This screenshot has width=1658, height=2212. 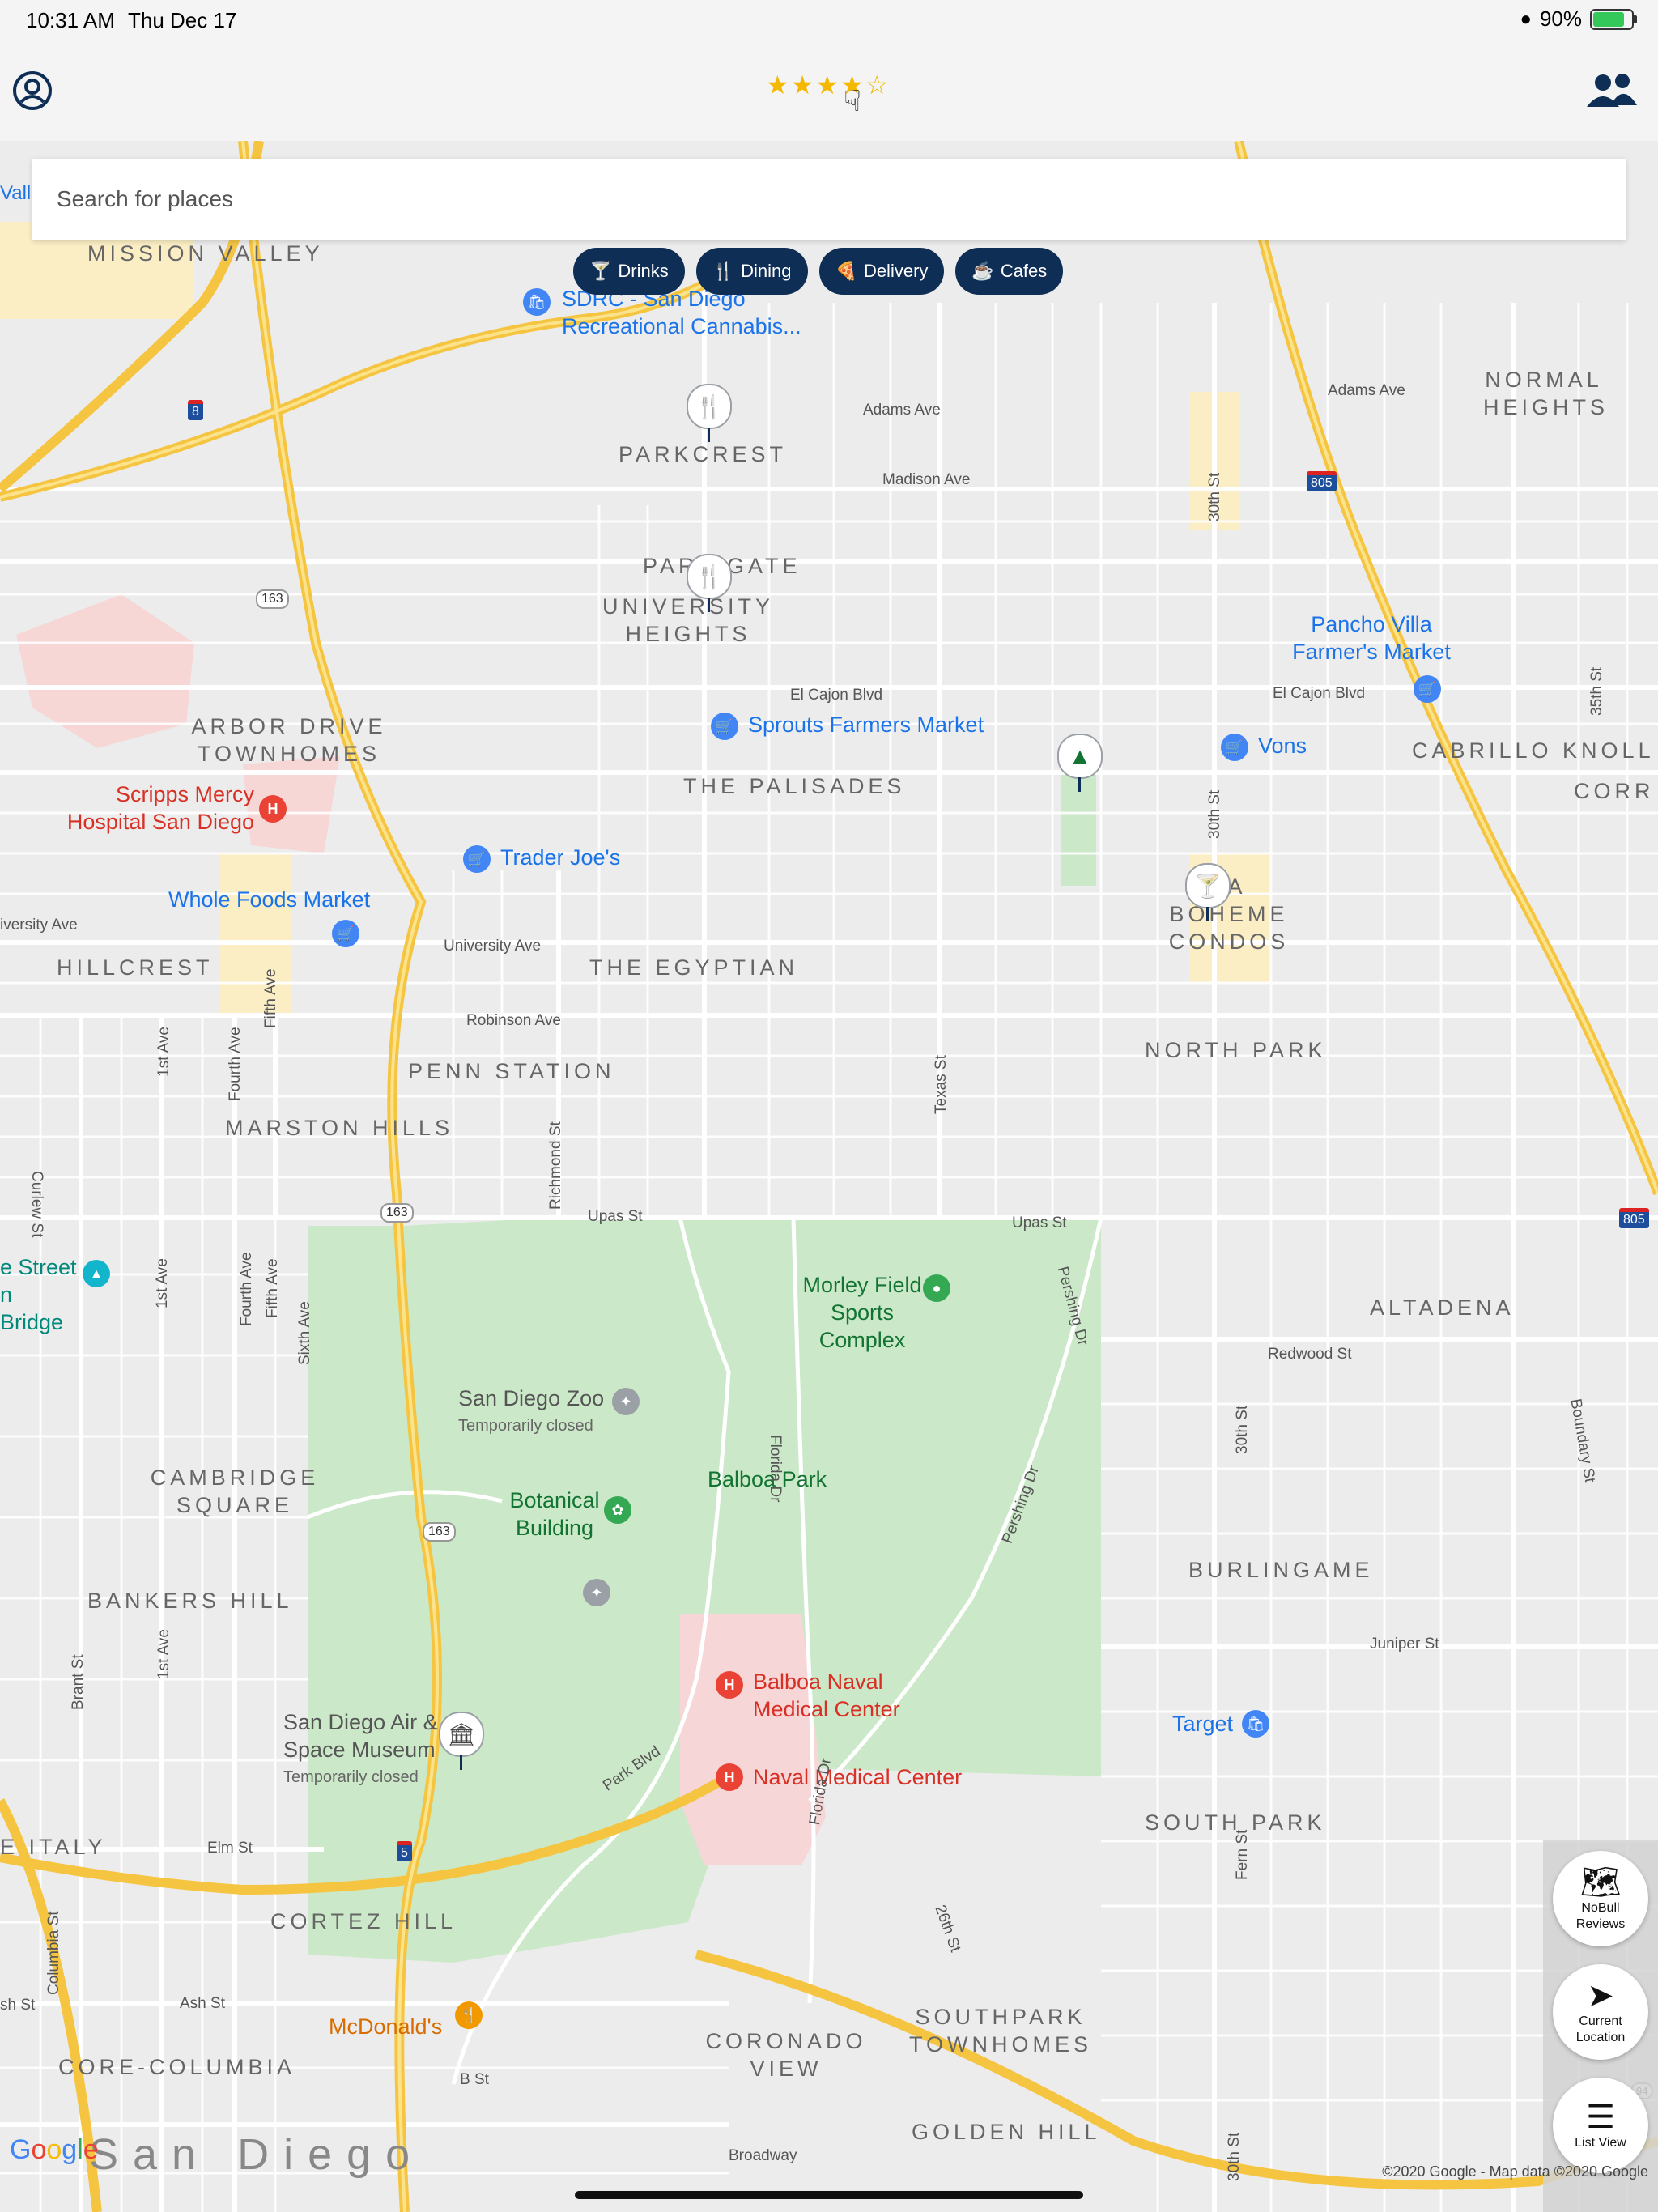 What do you see at coordinates (39, 1295) in the screenshot?
I see `poi-street-bridge: e Street n Bridge` at bounding box center [39, 1295].